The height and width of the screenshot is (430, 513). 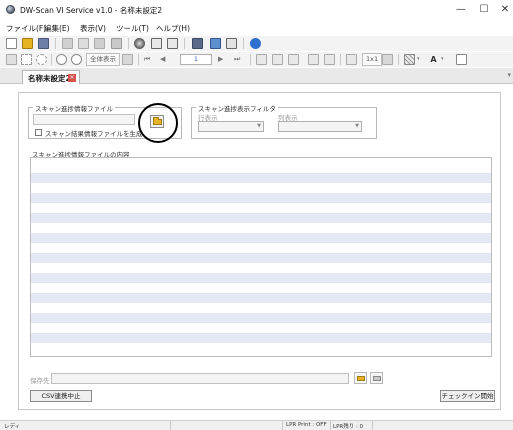 What do you see at coordinates (26, 28) in the screenshot?
I see `menu-file: ファイル(F)` at bounding box center [26, 28].